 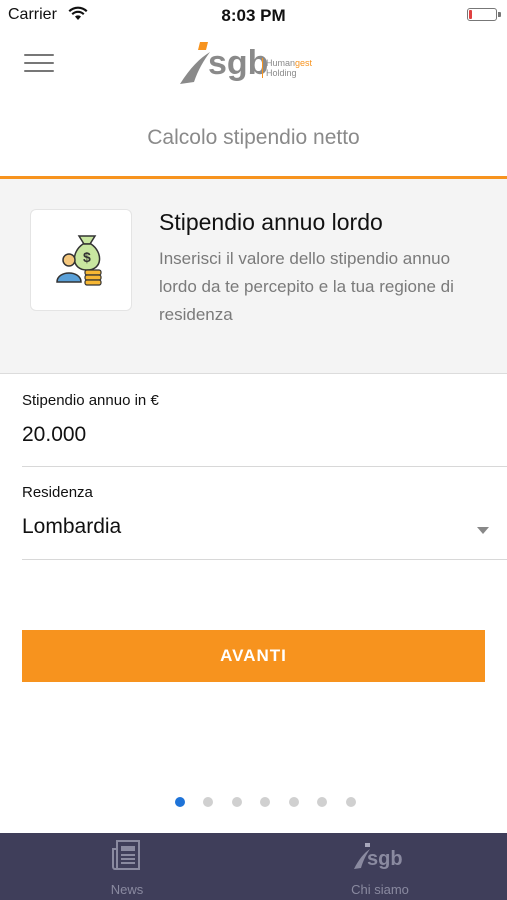 What do you see at coordinates (90, 400) in the screenshot?
I see `salary-label: Stipendio annuo in €` at bounding box center [90, 400].